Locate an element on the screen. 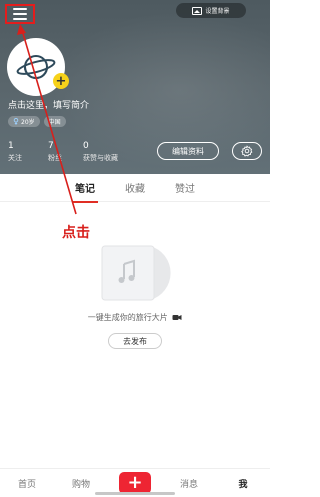 The width and height of the screenshot is (320, 497). stat-followers-count: 7 is located at coordinates (51, 146).